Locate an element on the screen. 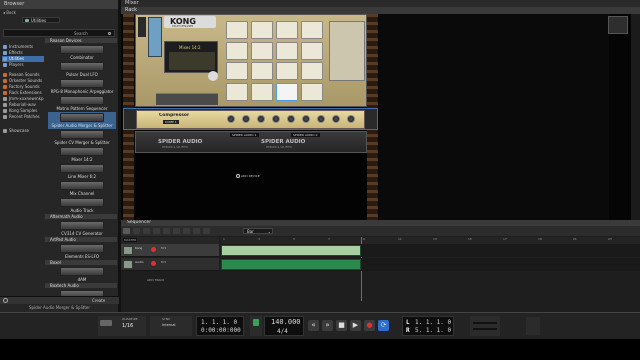 The image size is (640, 360). section-header: ArtPad Audio is located at coordinates (81, 239).